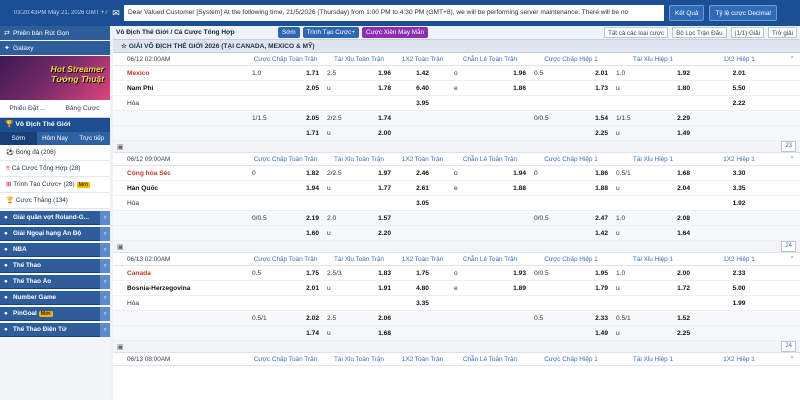 Image resolution: width=800 pixels, height=400 pixels. I want to click on odds-cell: 1.94, so click(285, 188).